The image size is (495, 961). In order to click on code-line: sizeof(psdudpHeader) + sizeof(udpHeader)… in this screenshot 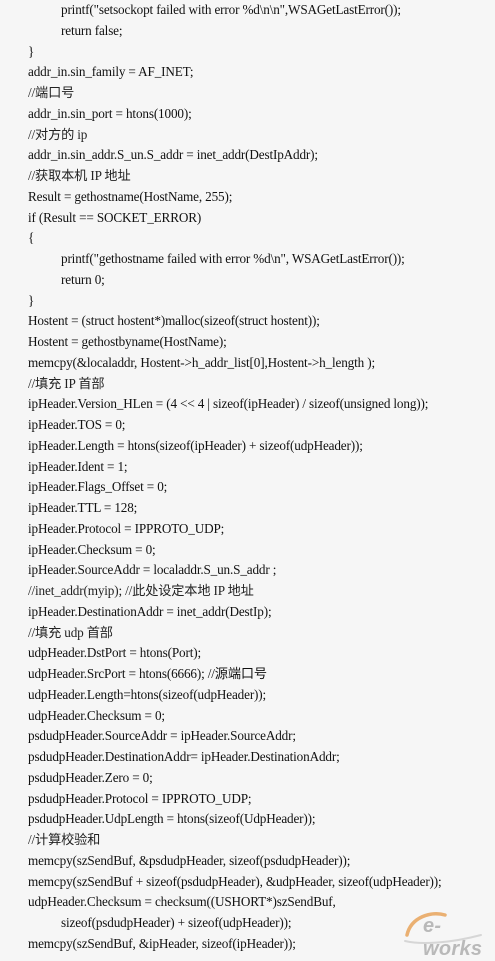, I will do `click(176, 922)`.